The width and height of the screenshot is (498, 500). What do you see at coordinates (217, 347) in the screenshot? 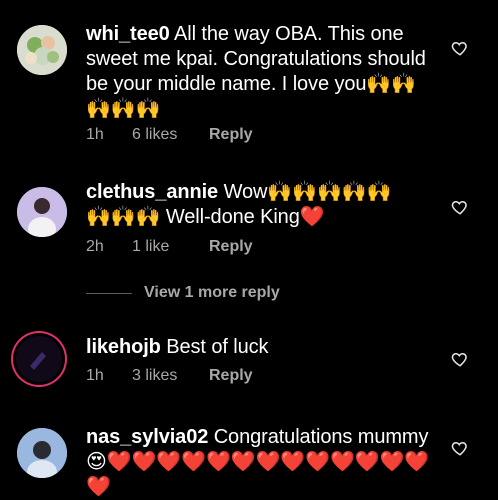
I see `comment-text: Best of luck` at bounding box center [217, 347].